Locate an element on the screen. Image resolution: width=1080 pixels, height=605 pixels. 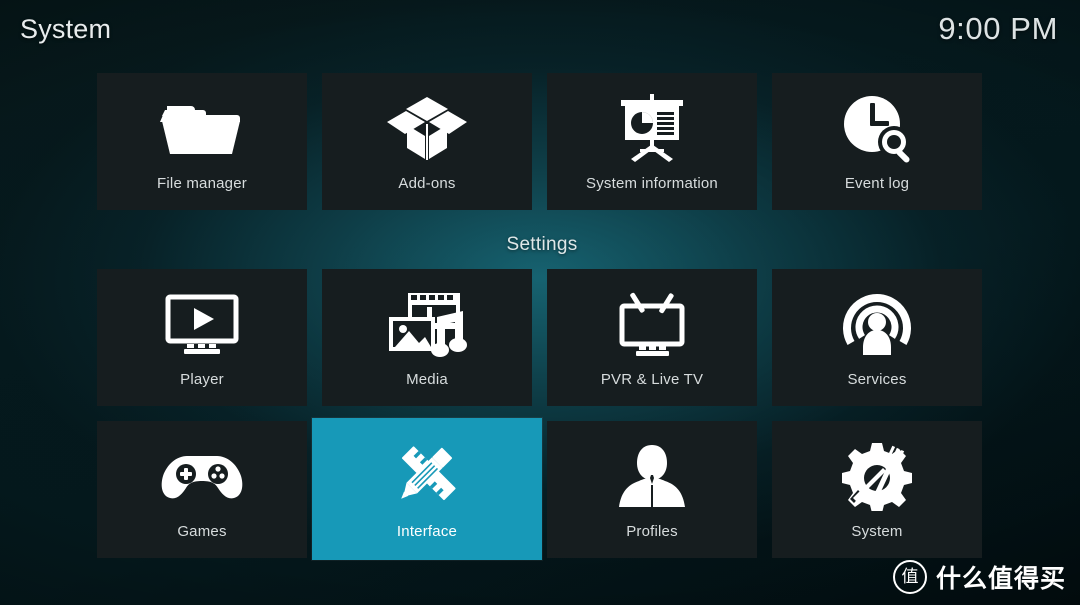
tile-file-manager: File manager is located at coordinates (202, 141).